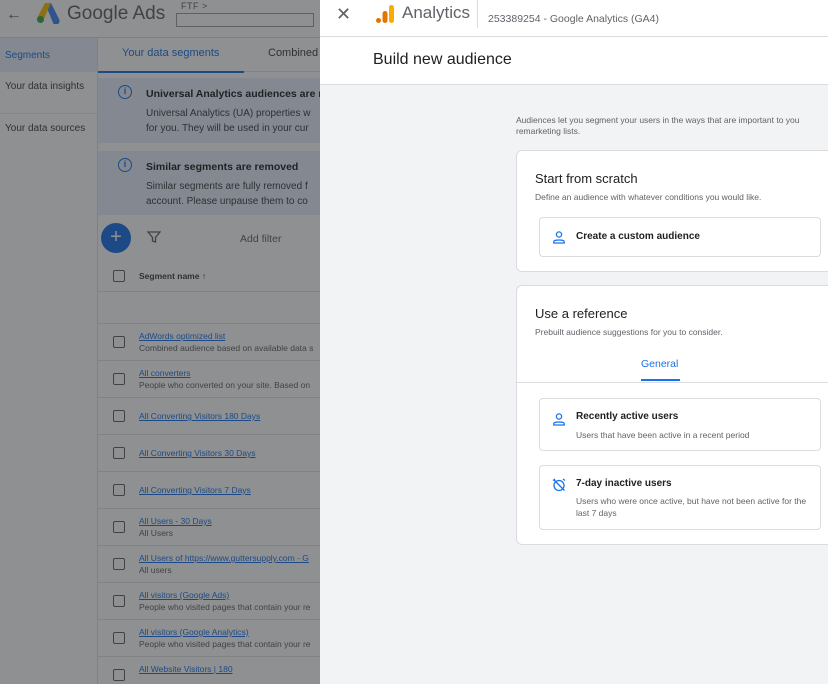 The image size is (828, 693). Describe the element at coordinates (436, 12) in the screenshot. I see `analytics-brand-name: Analytics` at that location.